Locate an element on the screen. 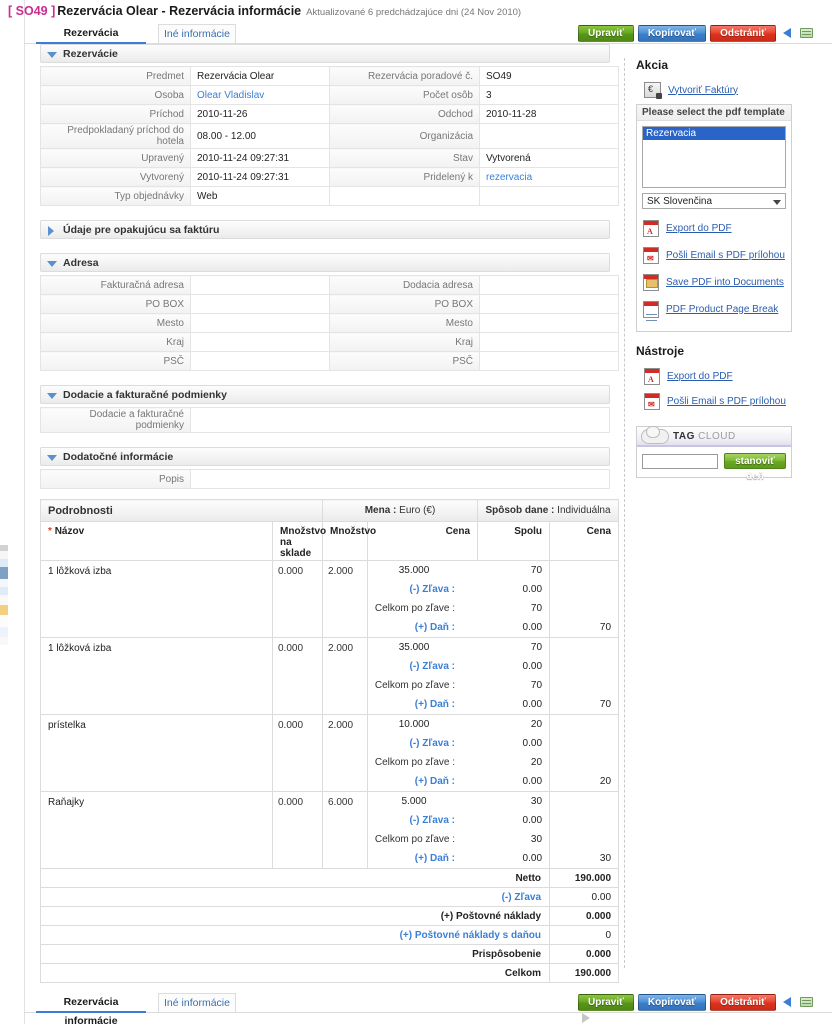  field-label: Typ objednávky is located at coordinates (115, 196).